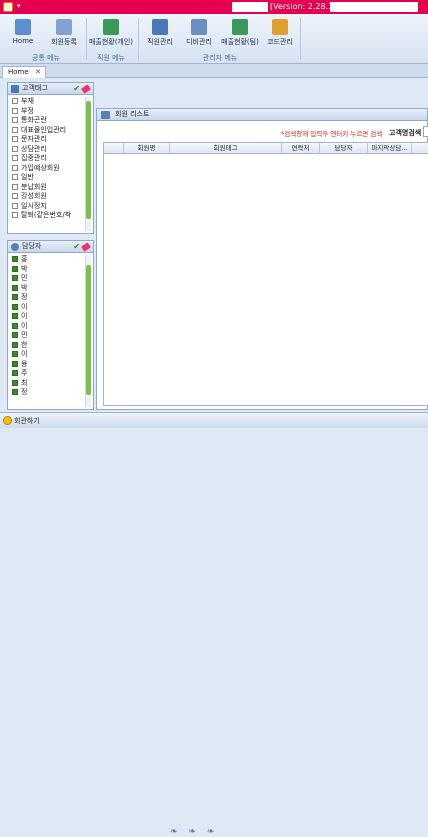 The width and height of the screenshot is (428, 837). Describe the element at coordinates (46, 207) in the screenshot. I see `tag-item: 일시정지` at that location.